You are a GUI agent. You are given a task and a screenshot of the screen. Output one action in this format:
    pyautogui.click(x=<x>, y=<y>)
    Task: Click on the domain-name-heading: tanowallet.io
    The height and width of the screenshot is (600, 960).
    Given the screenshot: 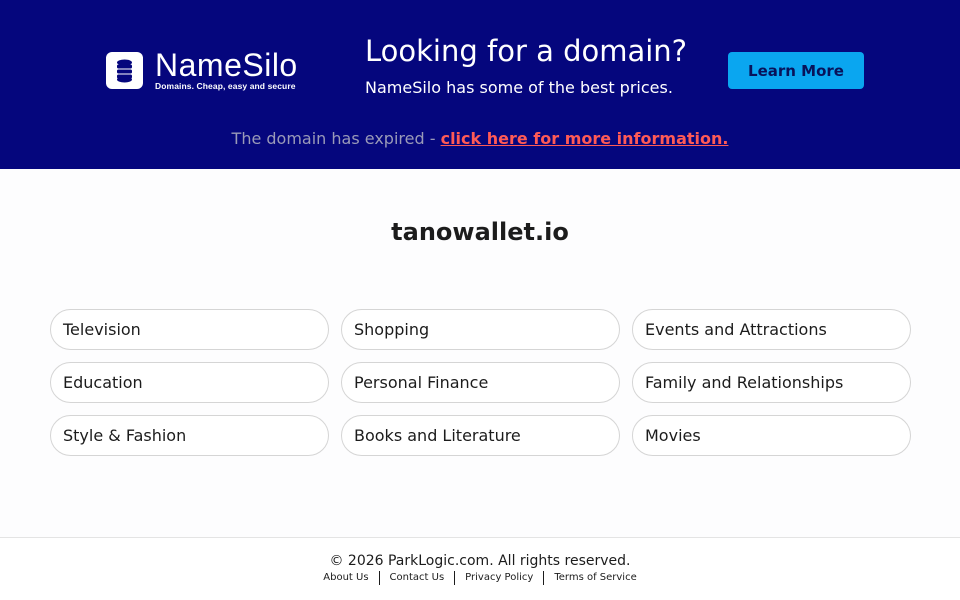 What is the action you would take?
    pyautogui.click(x=480, y=232)
    